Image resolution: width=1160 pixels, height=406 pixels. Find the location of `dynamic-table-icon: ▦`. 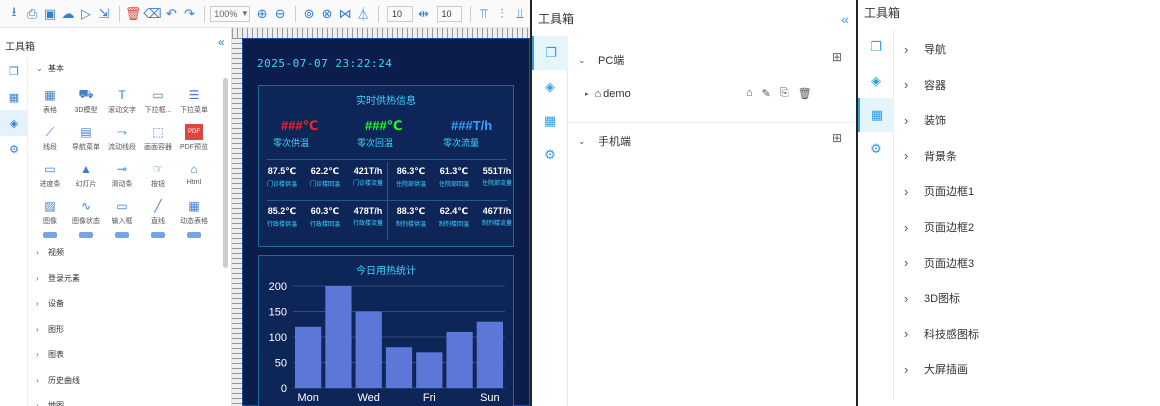

dynamic-table-icon: ▦ is located at coordinates (194, 206).